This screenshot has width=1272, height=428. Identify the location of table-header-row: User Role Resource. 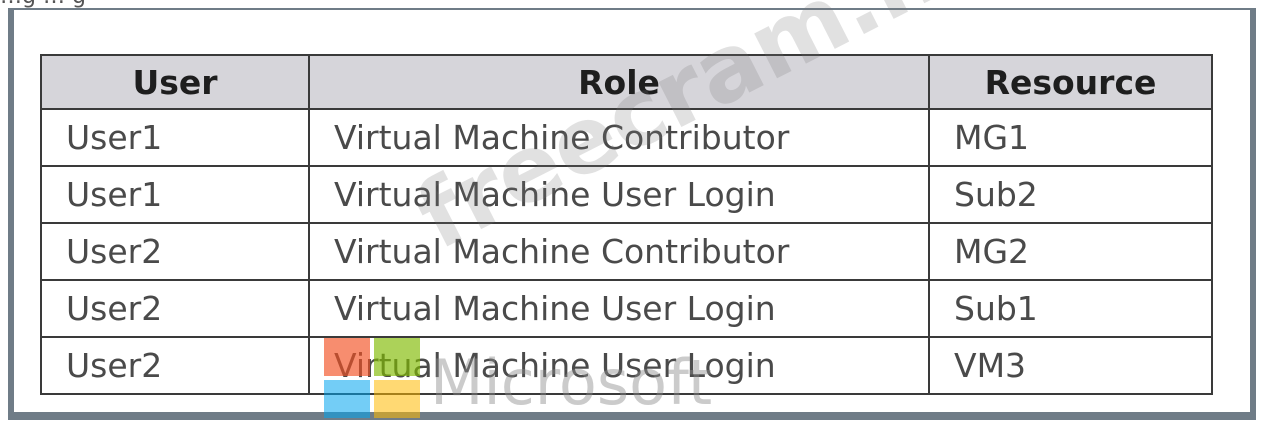
(626, 82).